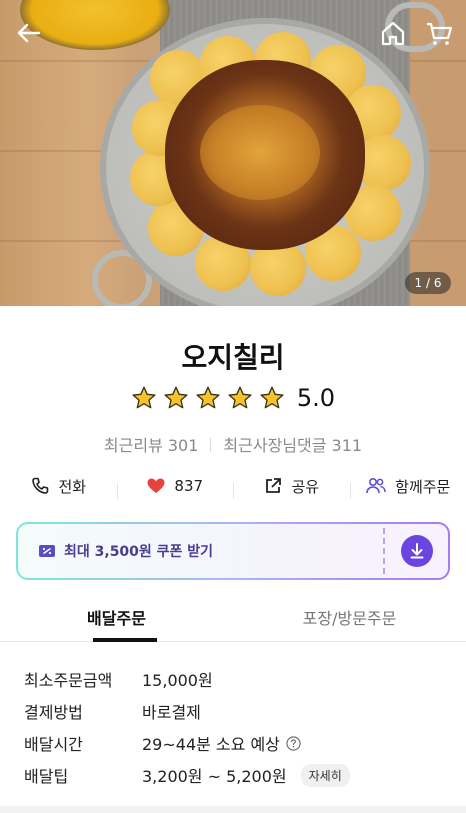 This screenshot has width=466, height=813. Describe the element at coordinates (260, 152) in the screenshot. I see `melted-cheese` at that location.